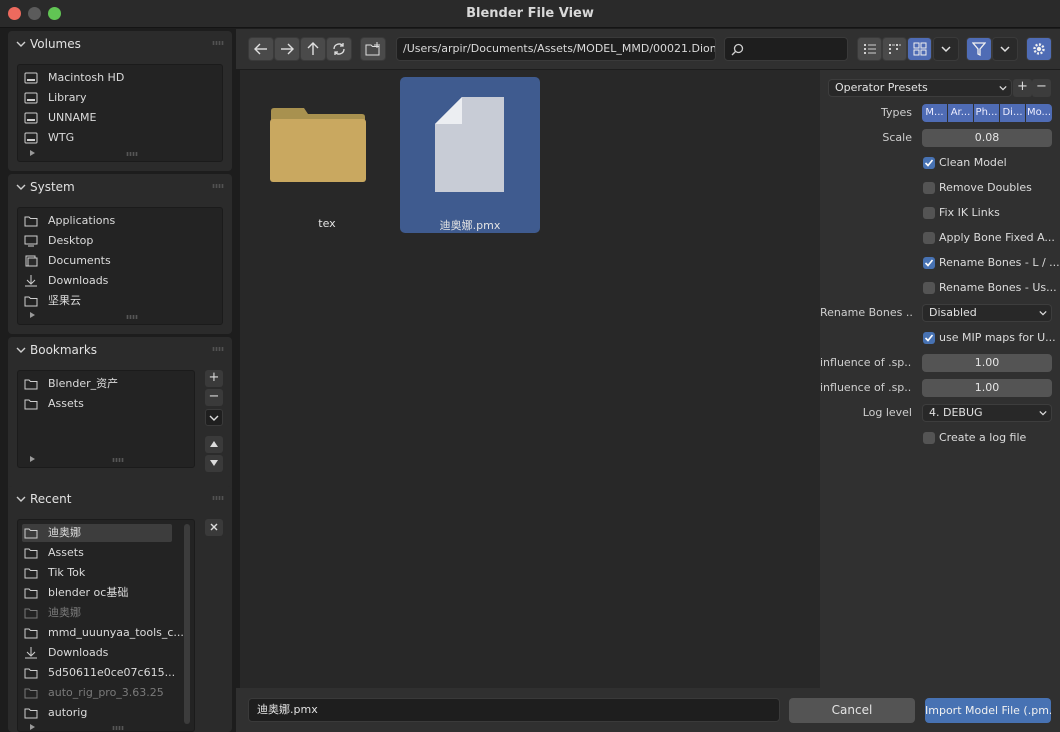  What do you see at coordinates (327, 155) in the screenshot?
I see `file-tile-folder: tex` at bounding box center [327, 155].